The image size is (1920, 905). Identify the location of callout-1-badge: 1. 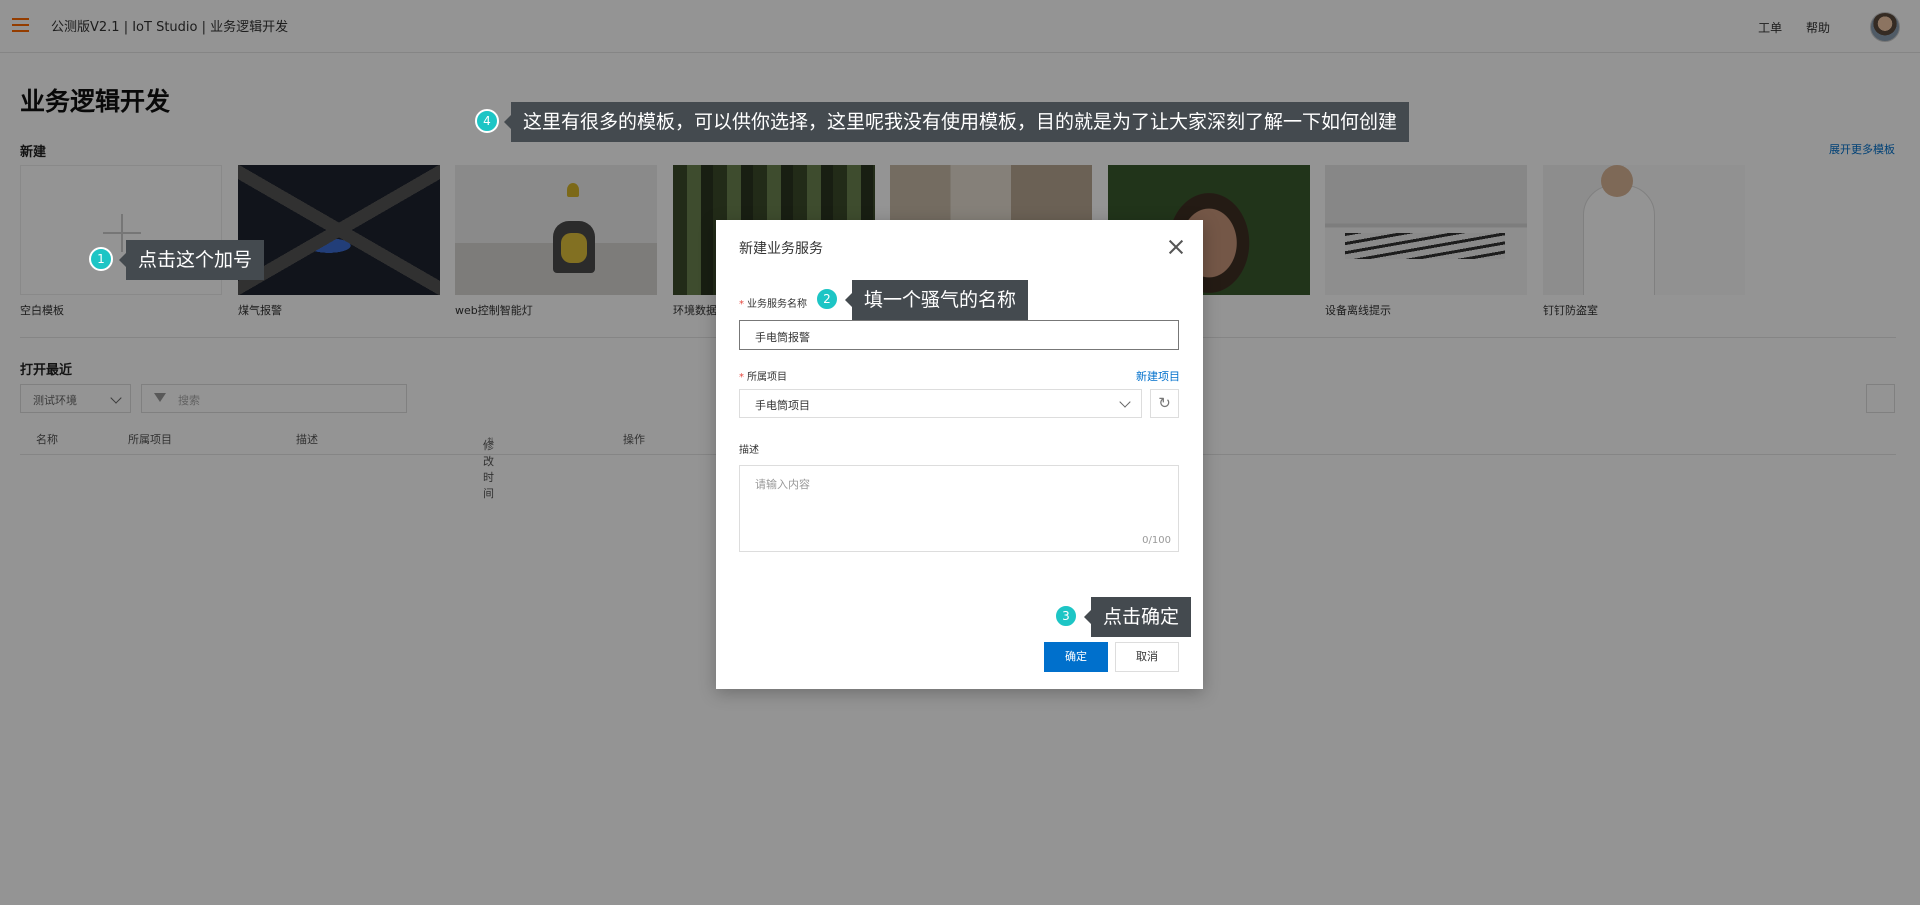
(101, 259).